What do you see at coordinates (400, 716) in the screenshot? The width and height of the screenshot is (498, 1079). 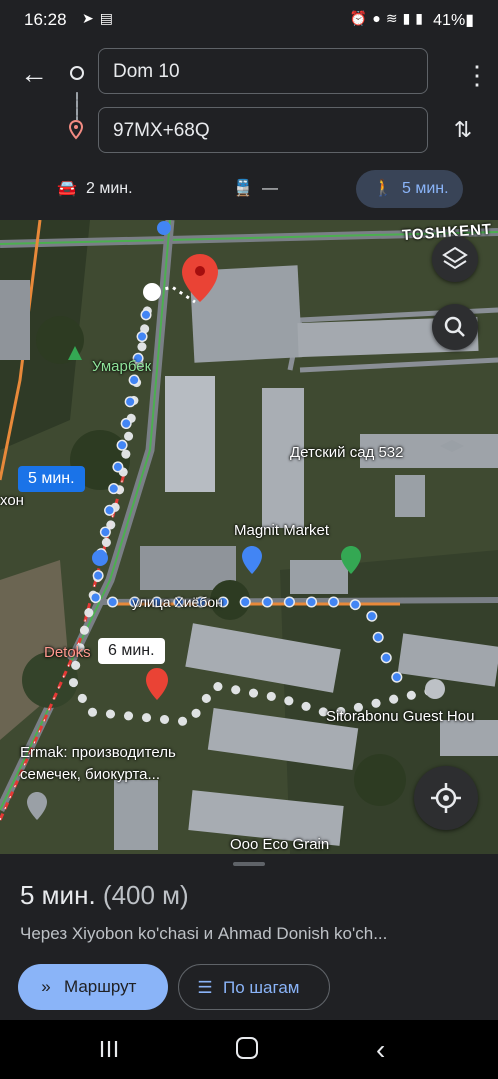 I see `poi-label-sitorabonu: Sitorabonu Guest Hou` at bounding box center [400, 716].